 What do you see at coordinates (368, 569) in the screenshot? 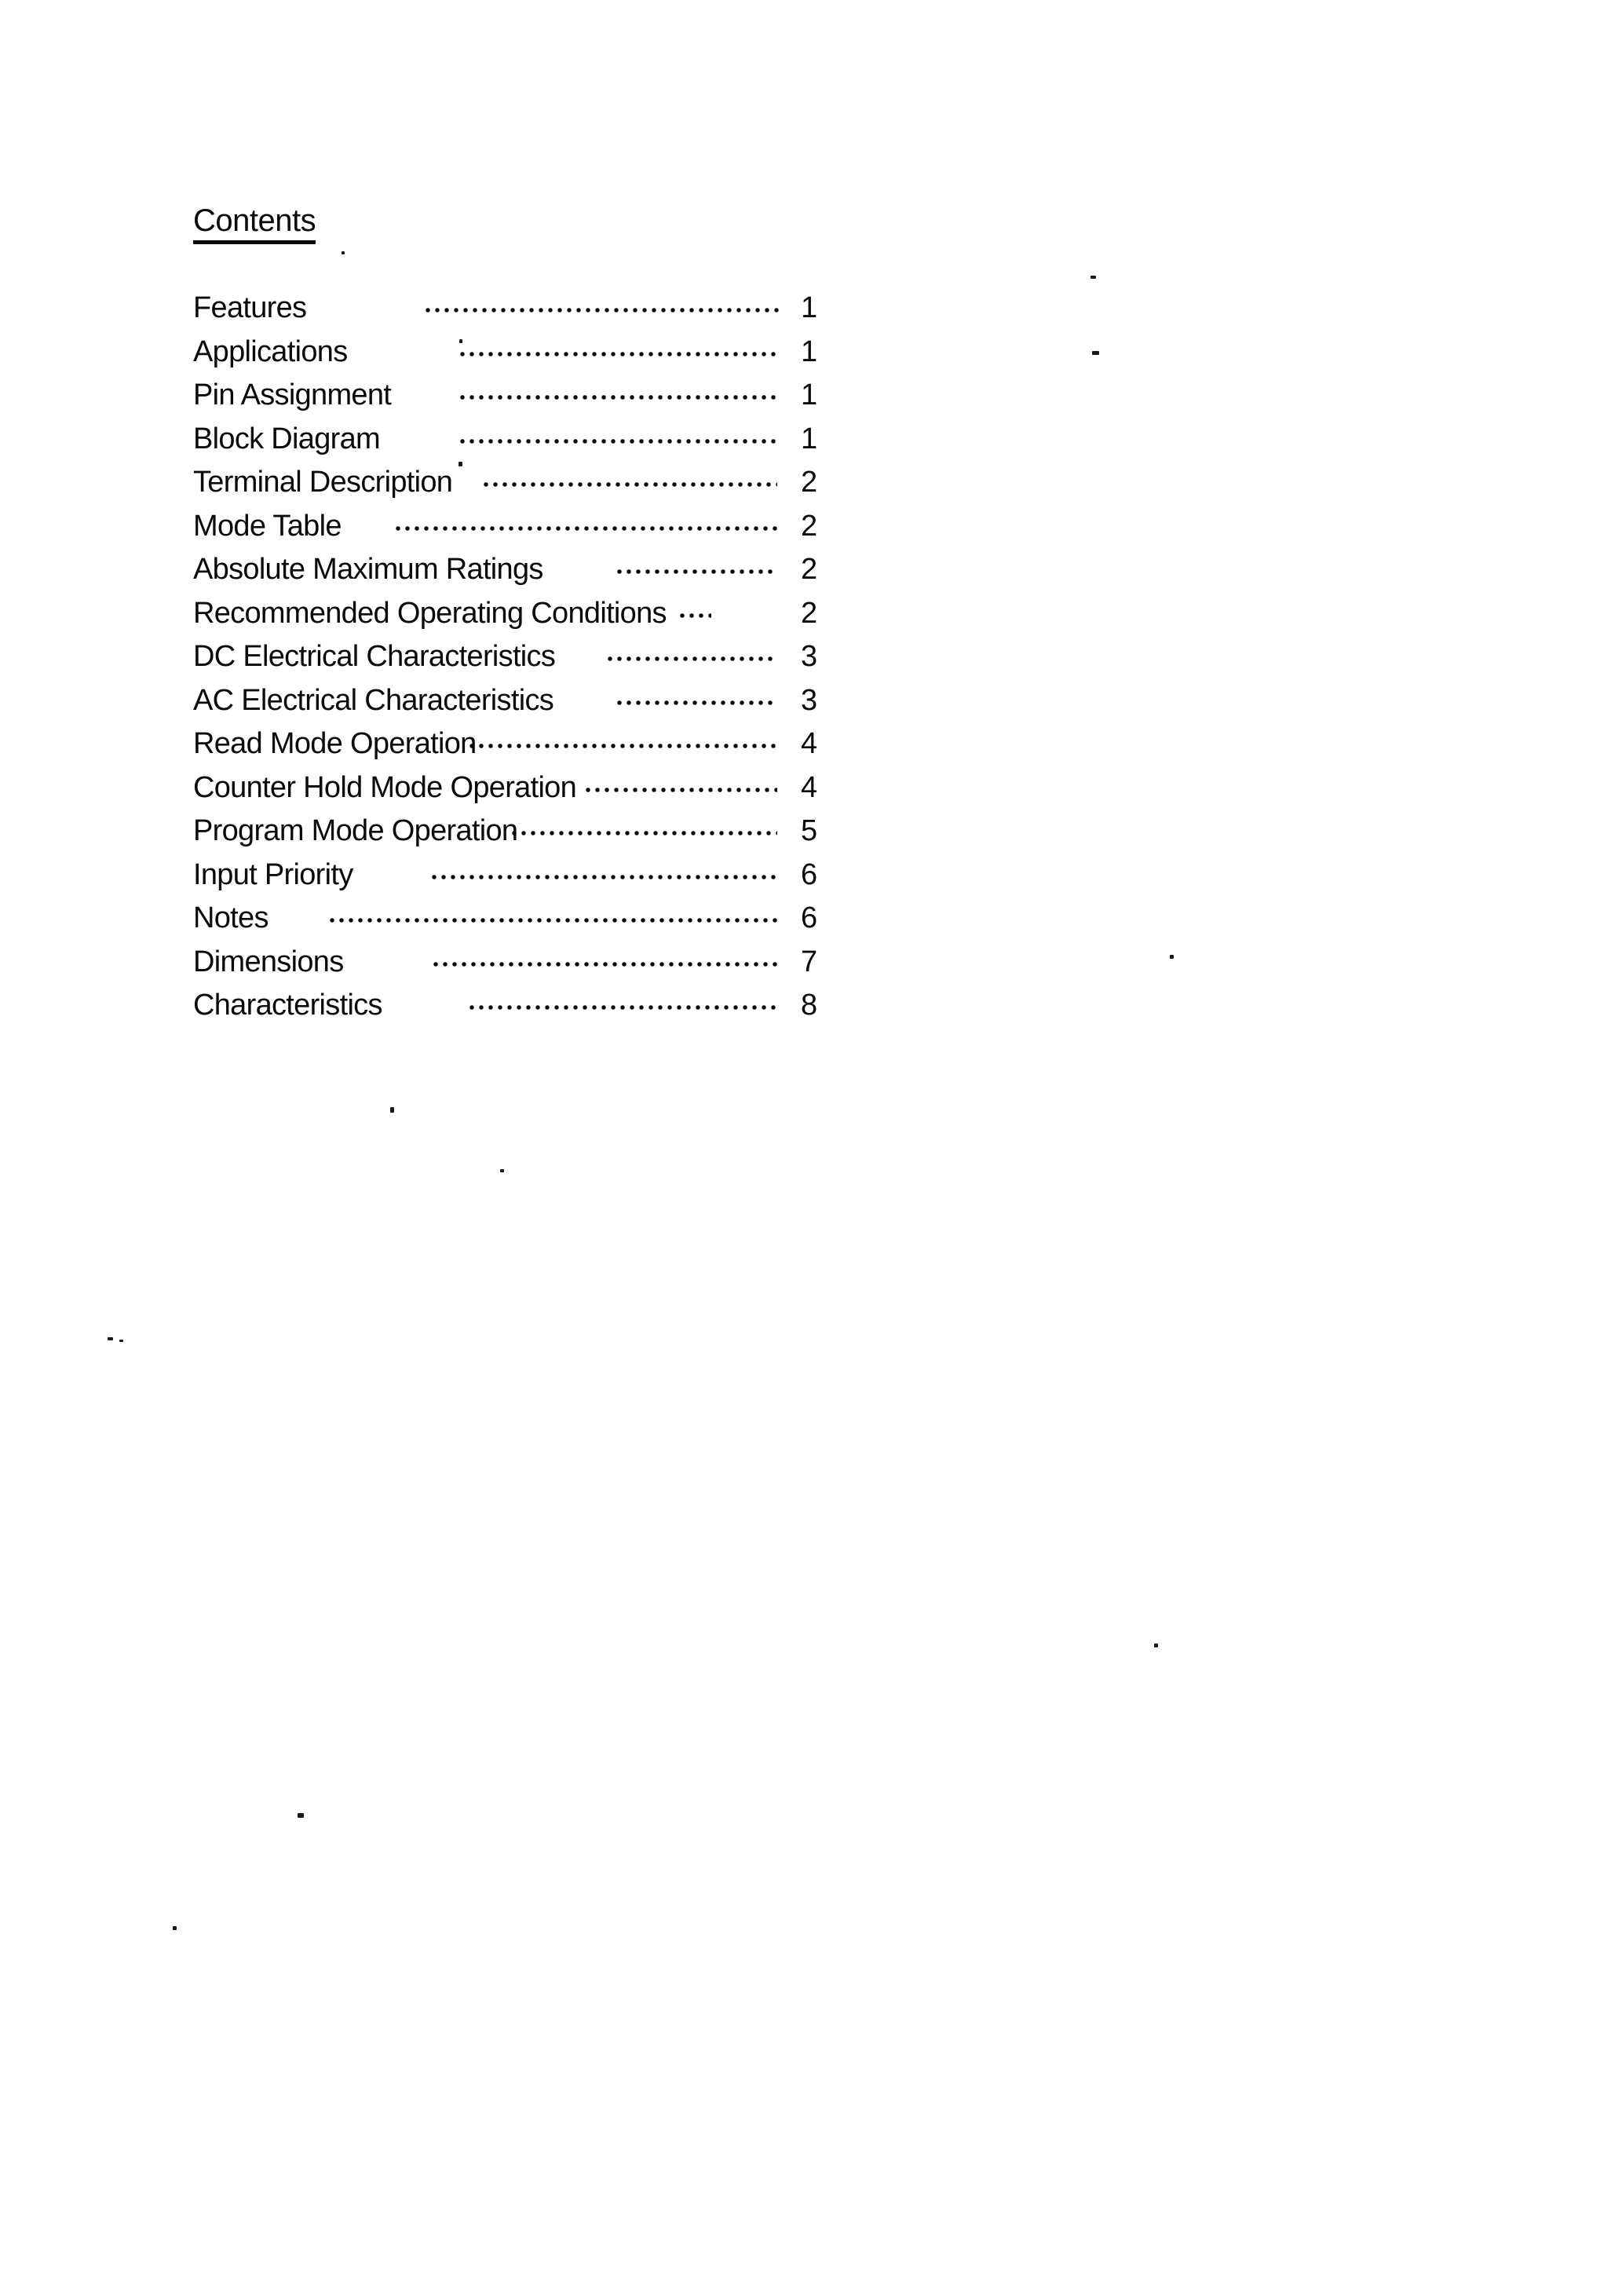
I see `toc-entry-label: Absolute Maximum Ratings` at bounding box center [368, 569].